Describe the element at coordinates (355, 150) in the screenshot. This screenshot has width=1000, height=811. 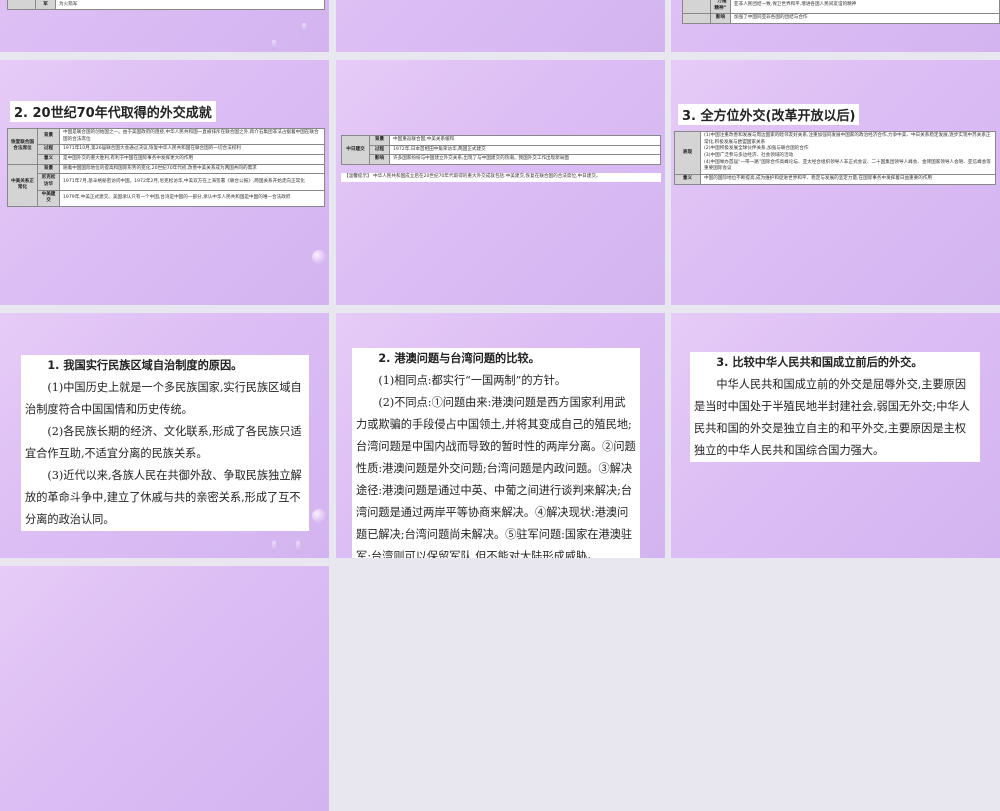
I see `row-group-label: 中日建交` at that location.